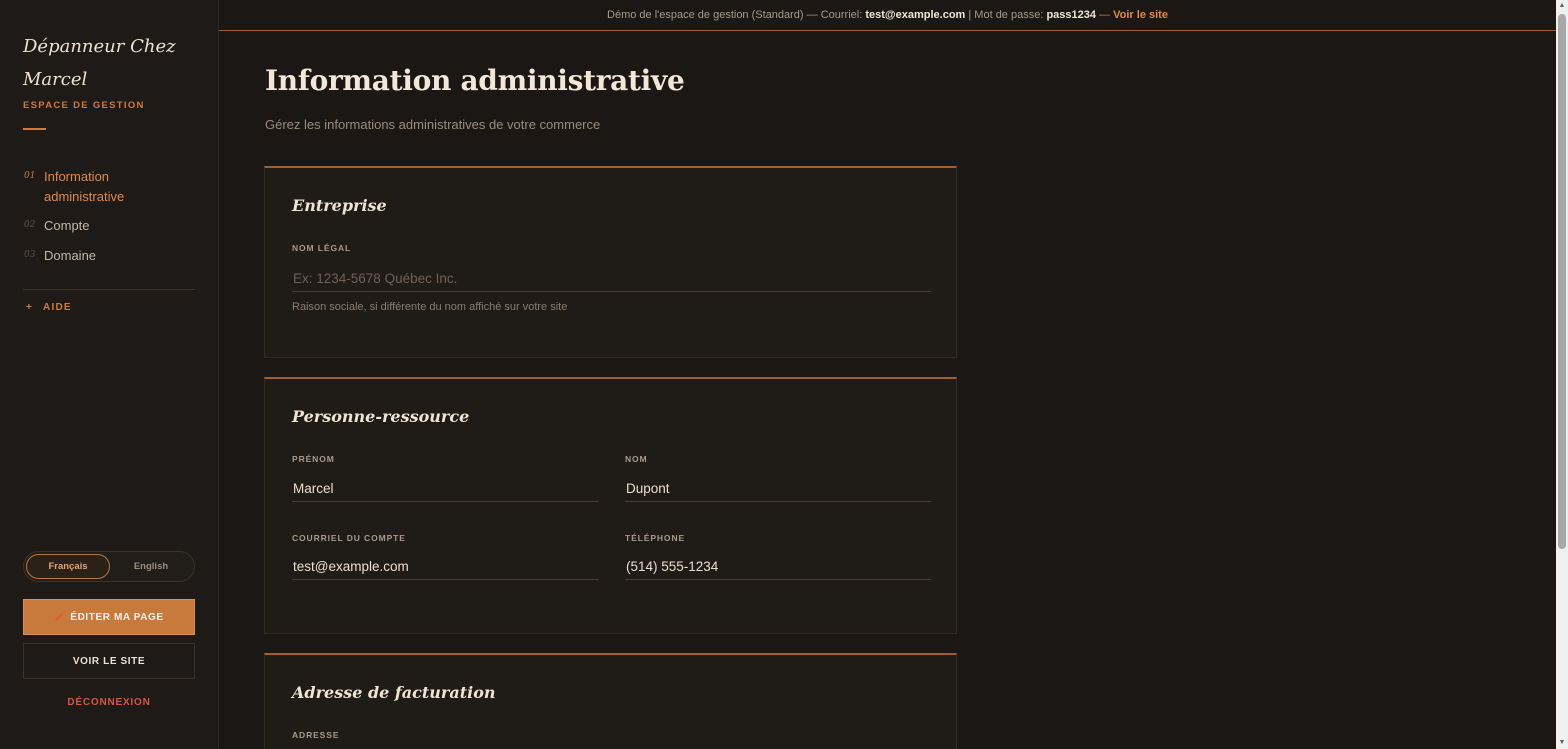  Describe the element at coordinates (30, 176) in the screenshot. I see `nav-item-number: 01` at that location.